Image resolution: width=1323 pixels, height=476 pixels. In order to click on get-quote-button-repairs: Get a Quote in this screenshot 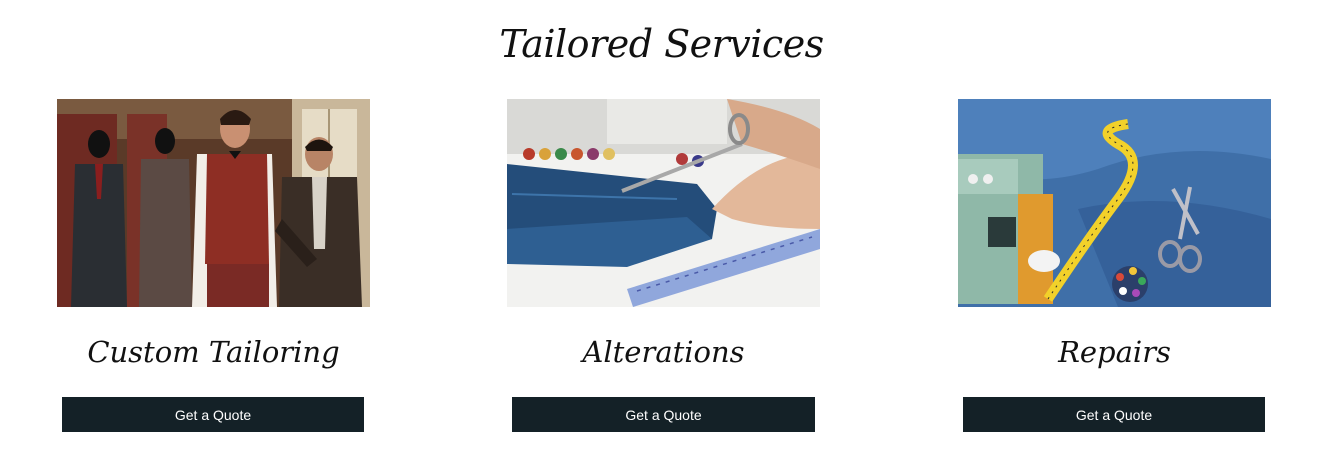, I will do `click(1114, 414)`.